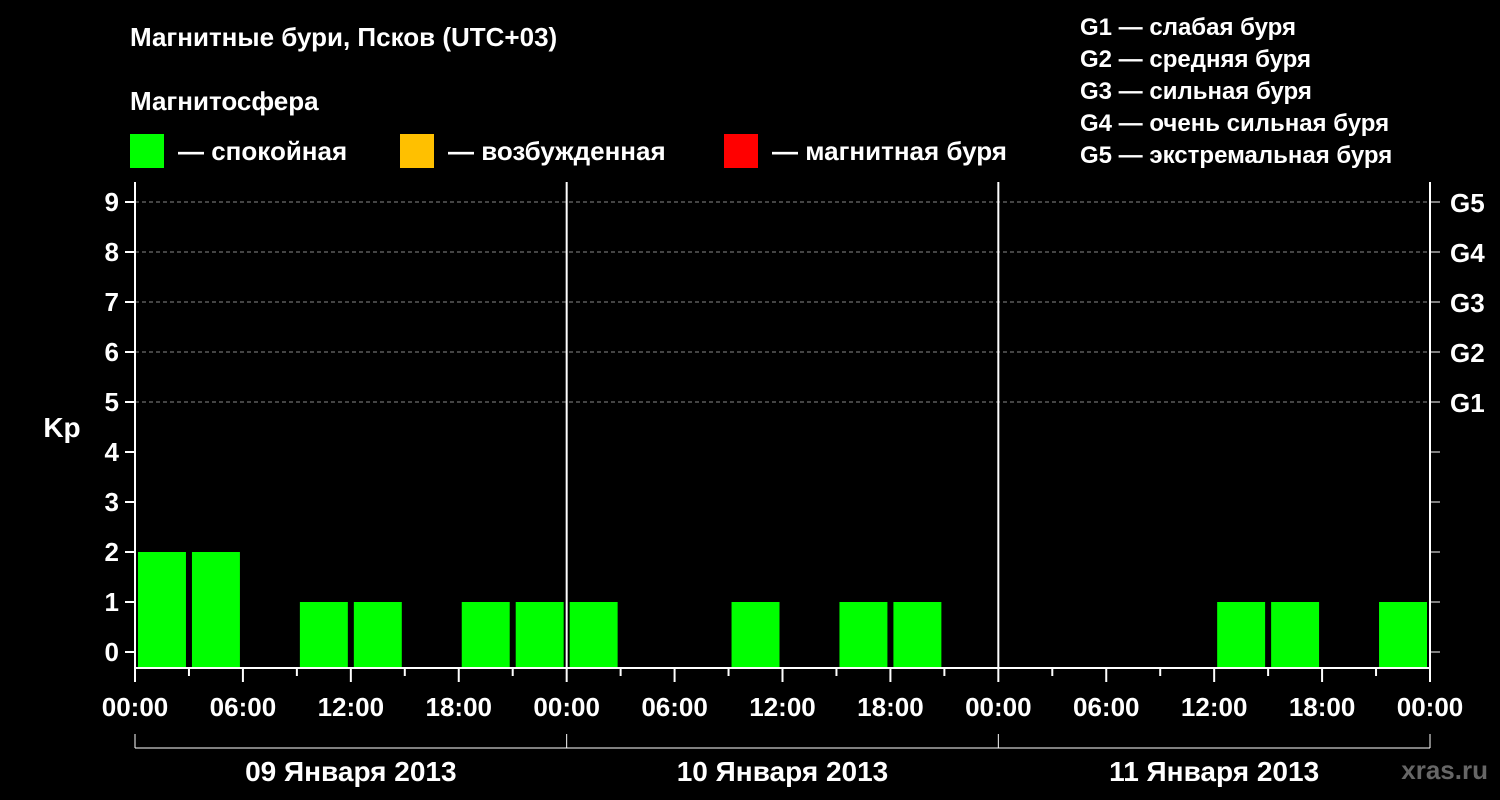 The height and width of the screenshot is (800, 1500). What do you see at coordinates (112, 252) in the screenshot?
I see `y-tick-label: 8` at bounding box center [112, 252].